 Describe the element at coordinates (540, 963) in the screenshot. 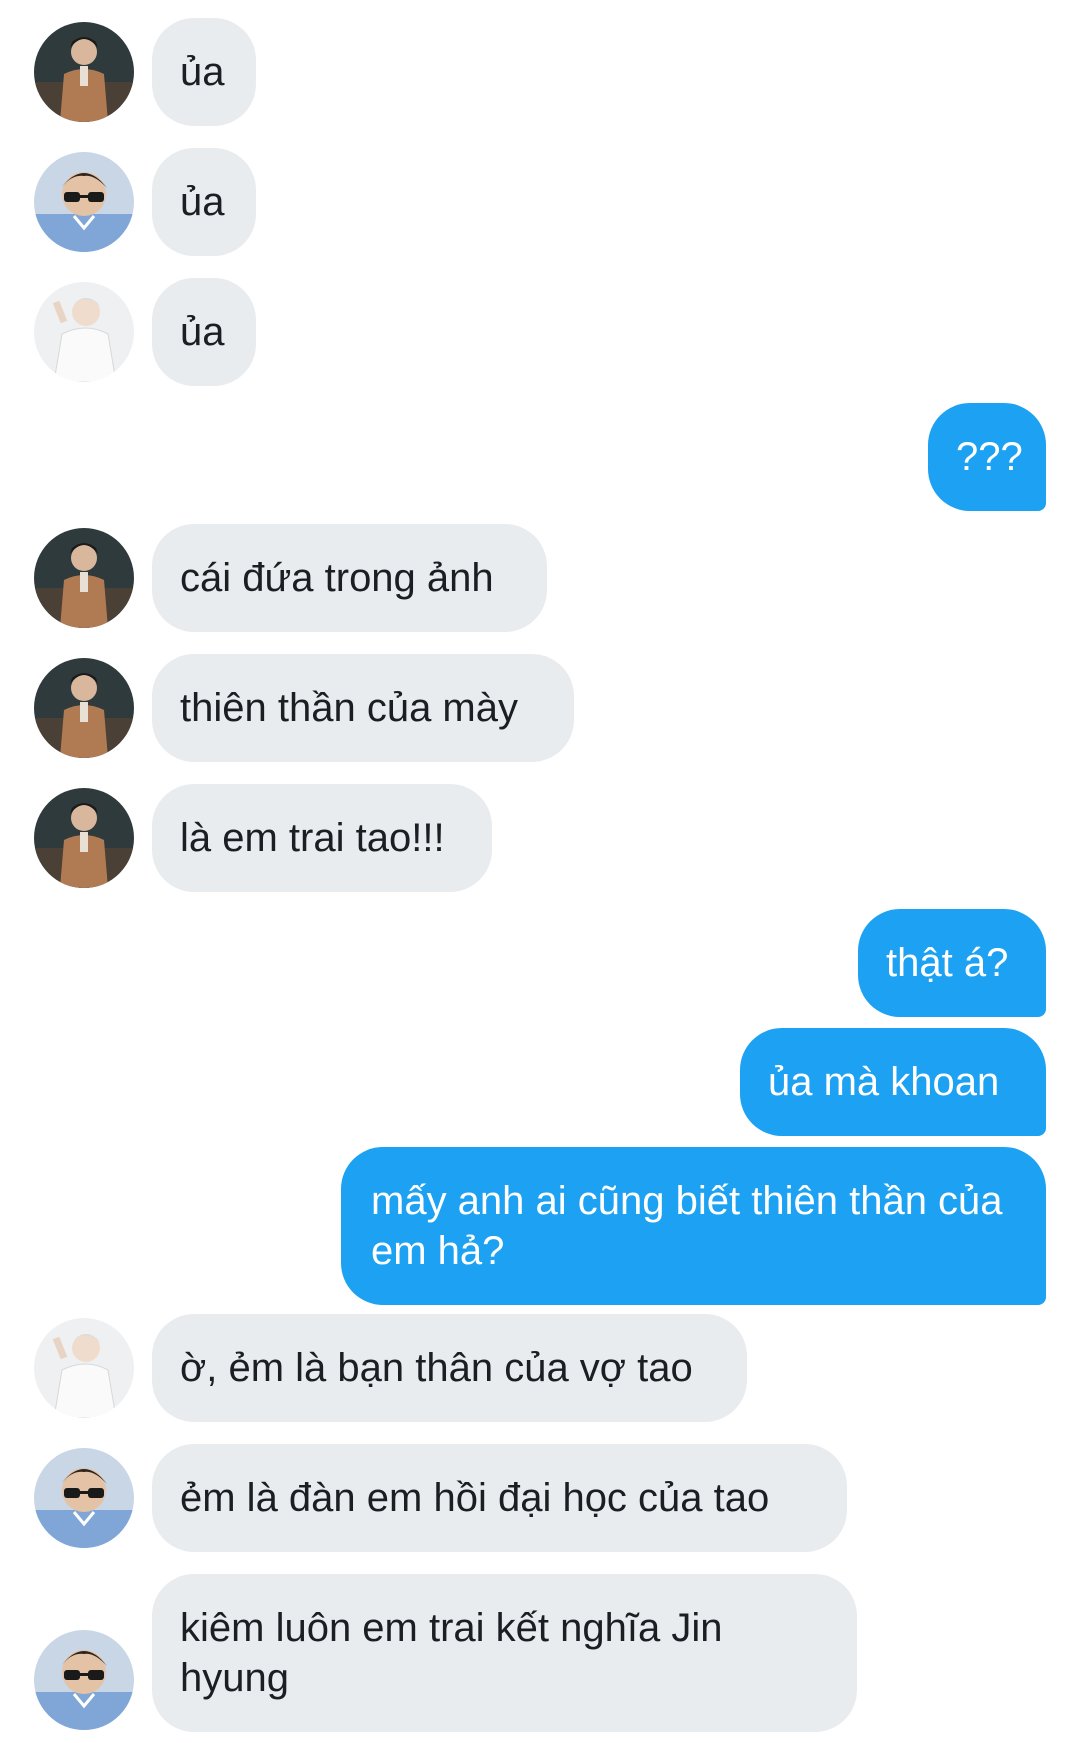

I see `message-row: thật á?` at that location.